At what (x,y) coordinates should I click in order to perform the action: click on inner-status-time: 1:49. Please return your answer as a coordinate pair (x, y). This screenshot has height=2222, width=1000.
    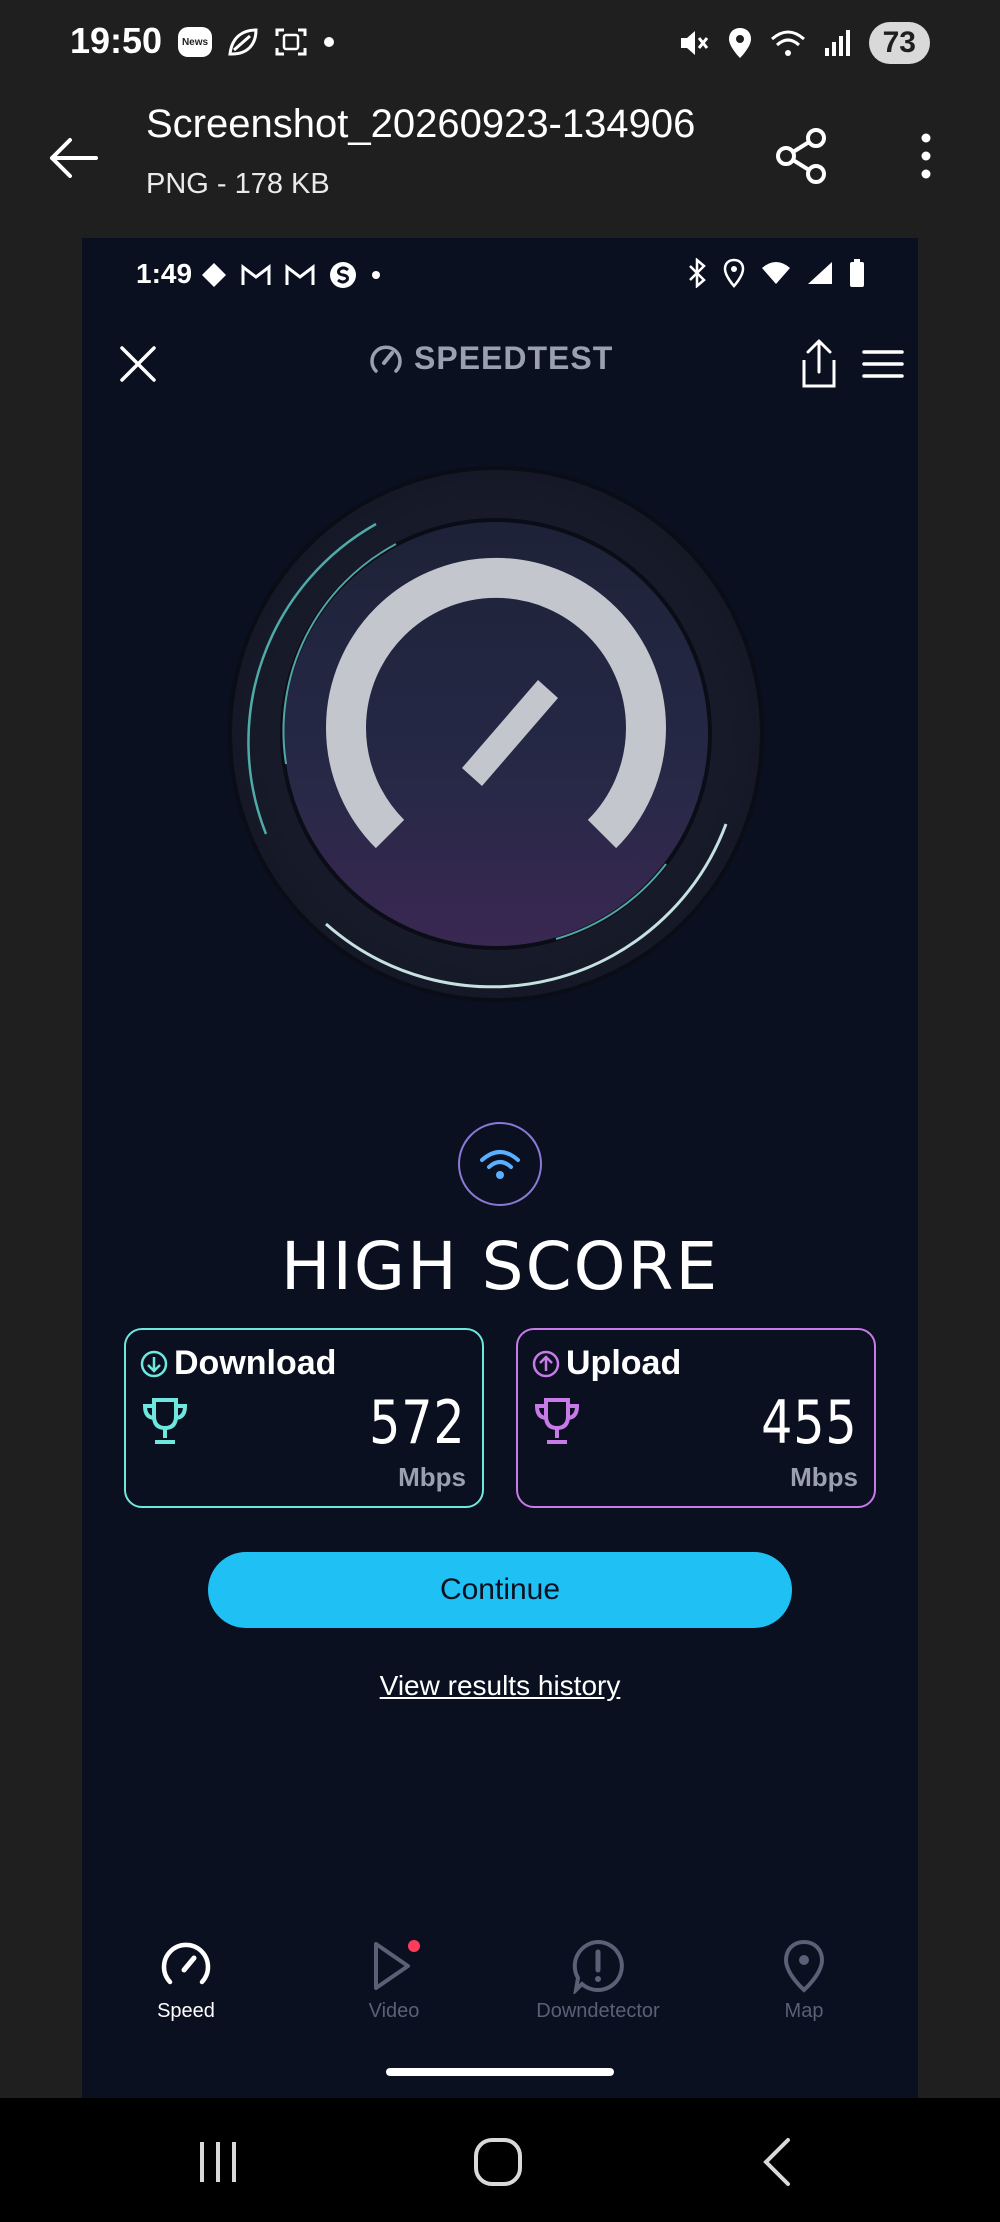
    Looking at the image, I should click on (164, 273).